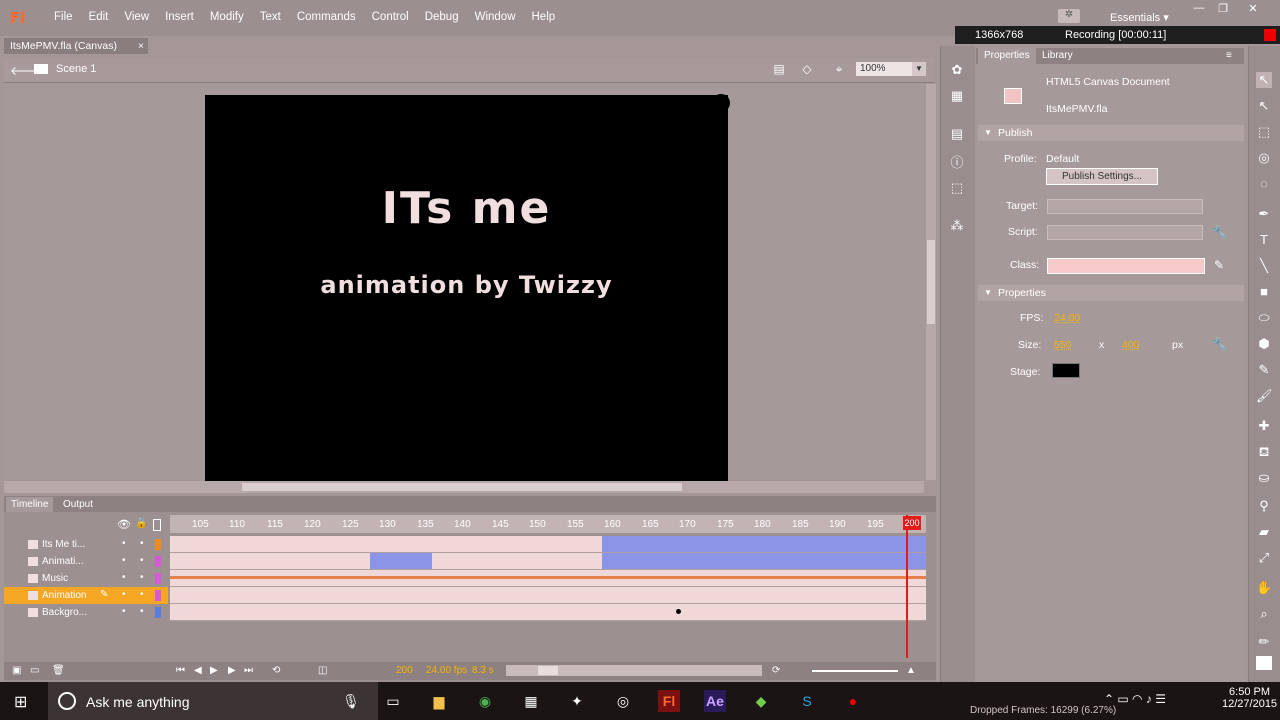 The image size is (1280, 720). Describe the element at coordinates (1131, 345) in the screenshot. I see `height-value: 400` at that location.